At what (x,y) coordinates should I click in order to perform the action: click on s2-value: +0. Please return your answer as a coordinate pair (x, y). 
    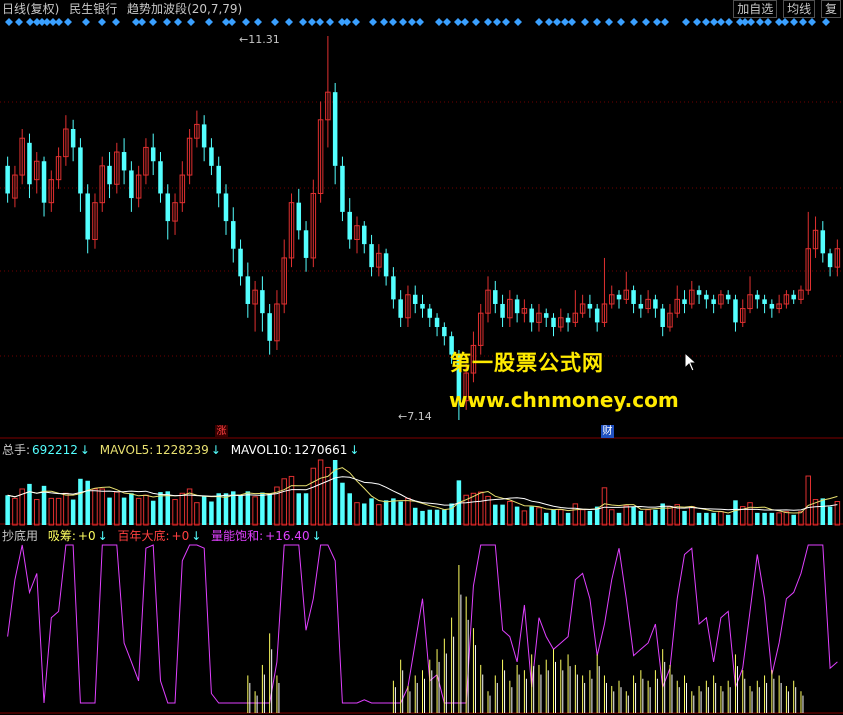
    Looking at the image, I should click on (180, 536).